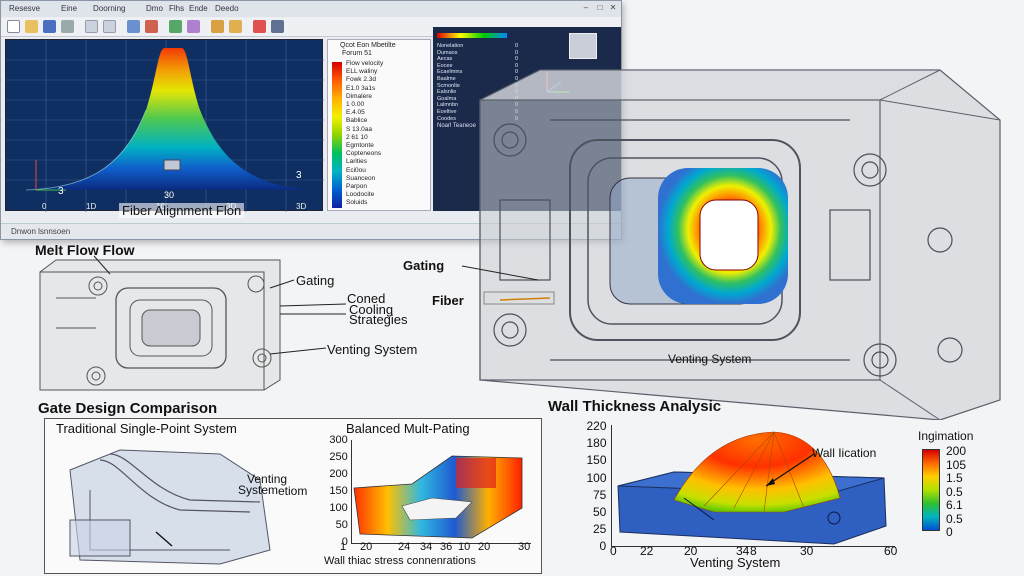 The image size is (1024, 576). What do you see at coordinates (362, 72) in the screenshot?
I see `legend-entry: ELL waliny` at bounding box center [362, 72].